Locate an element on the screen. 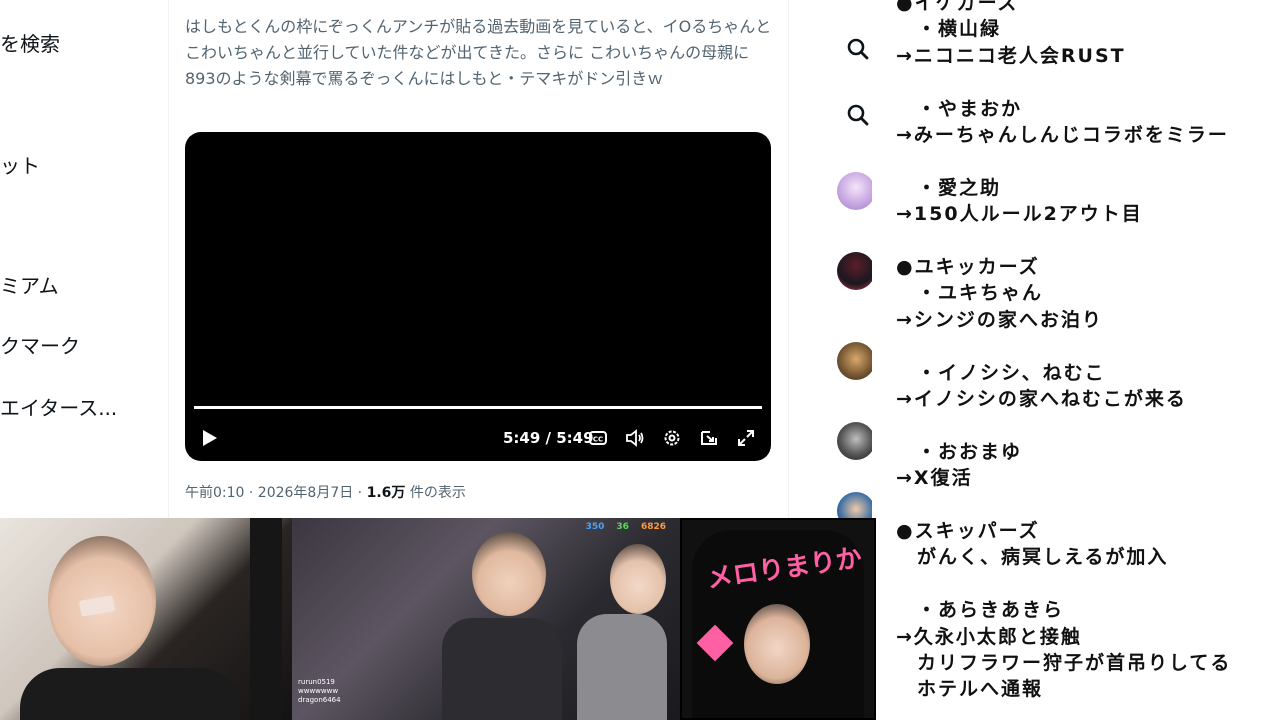 The image size is (1280, 720). note-line: ●イケガーズ is located at coordinates (957, 7).